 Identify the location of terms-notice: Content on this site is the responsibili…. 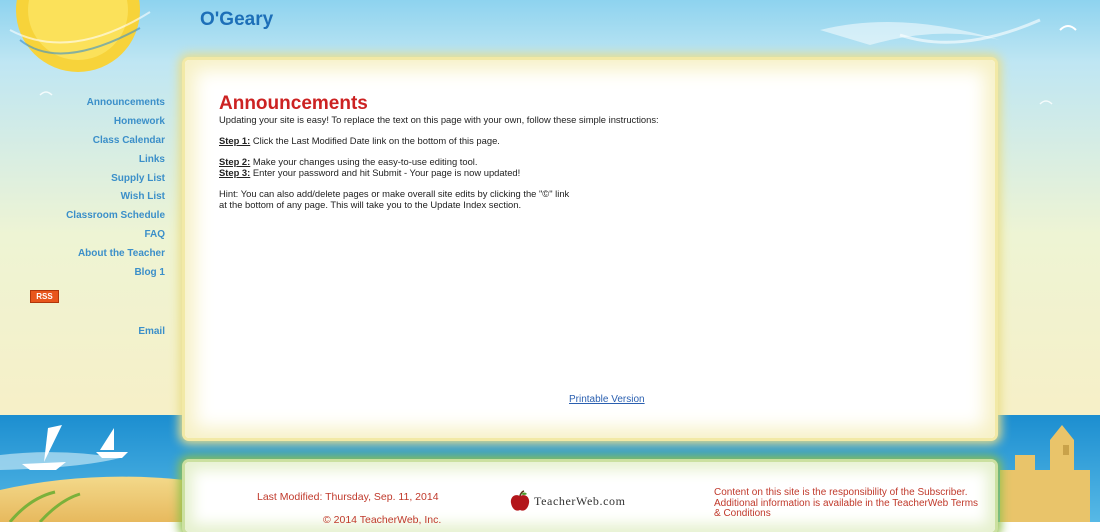
(846, 503).